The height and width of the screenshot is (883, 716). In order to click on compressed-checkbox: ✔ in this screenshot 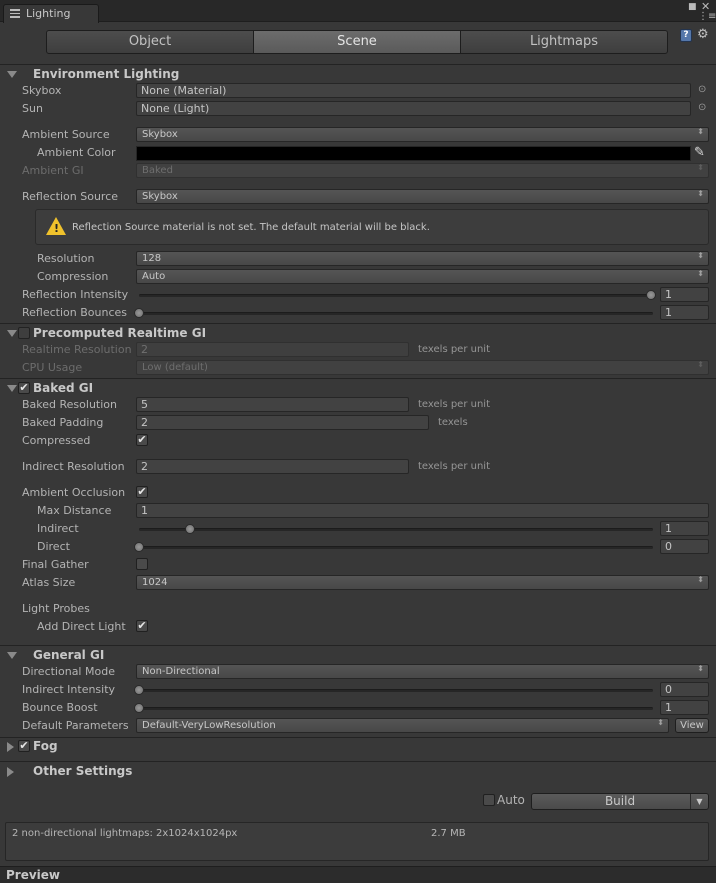, I will do `click(142, 440)`.